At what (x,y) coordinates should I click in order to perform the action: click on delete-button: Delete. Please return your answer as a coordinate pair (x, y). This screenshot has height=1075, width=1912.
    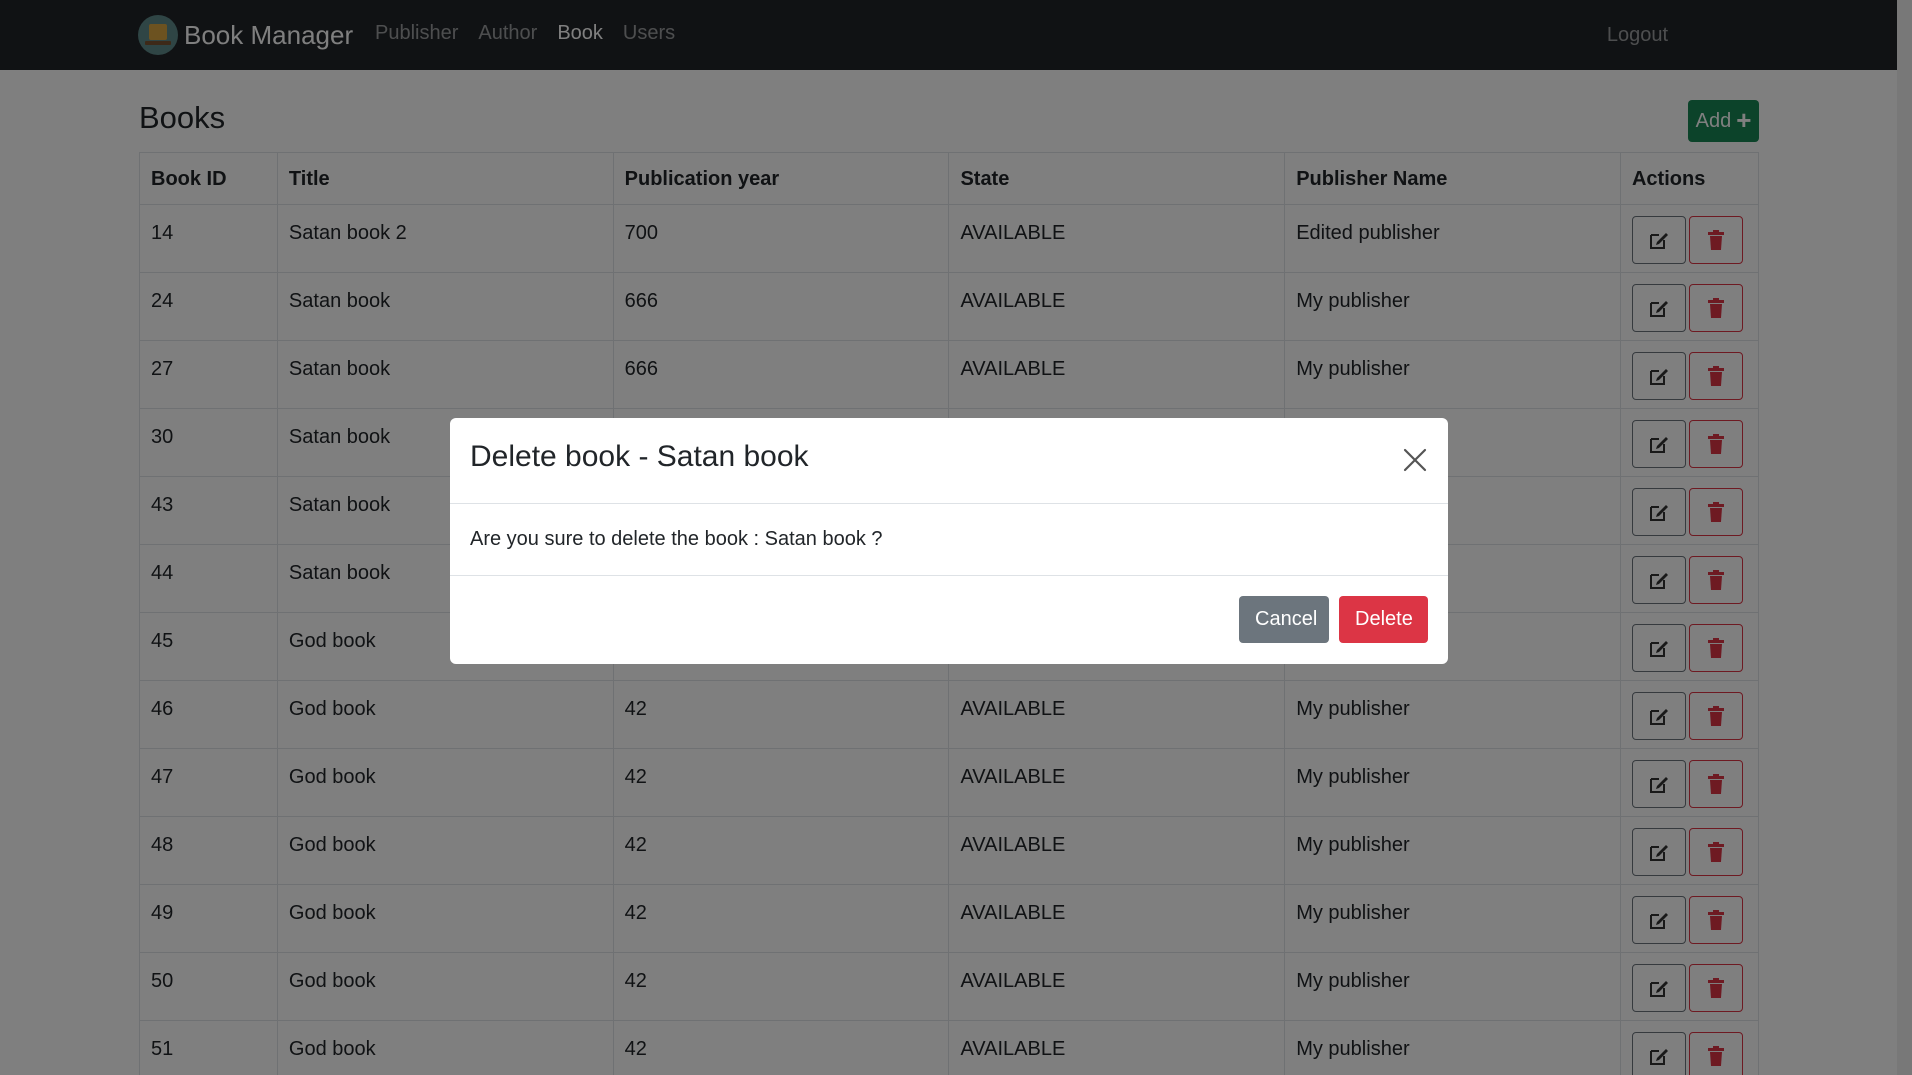
    Looking at the image, I should click on (1383, 619).